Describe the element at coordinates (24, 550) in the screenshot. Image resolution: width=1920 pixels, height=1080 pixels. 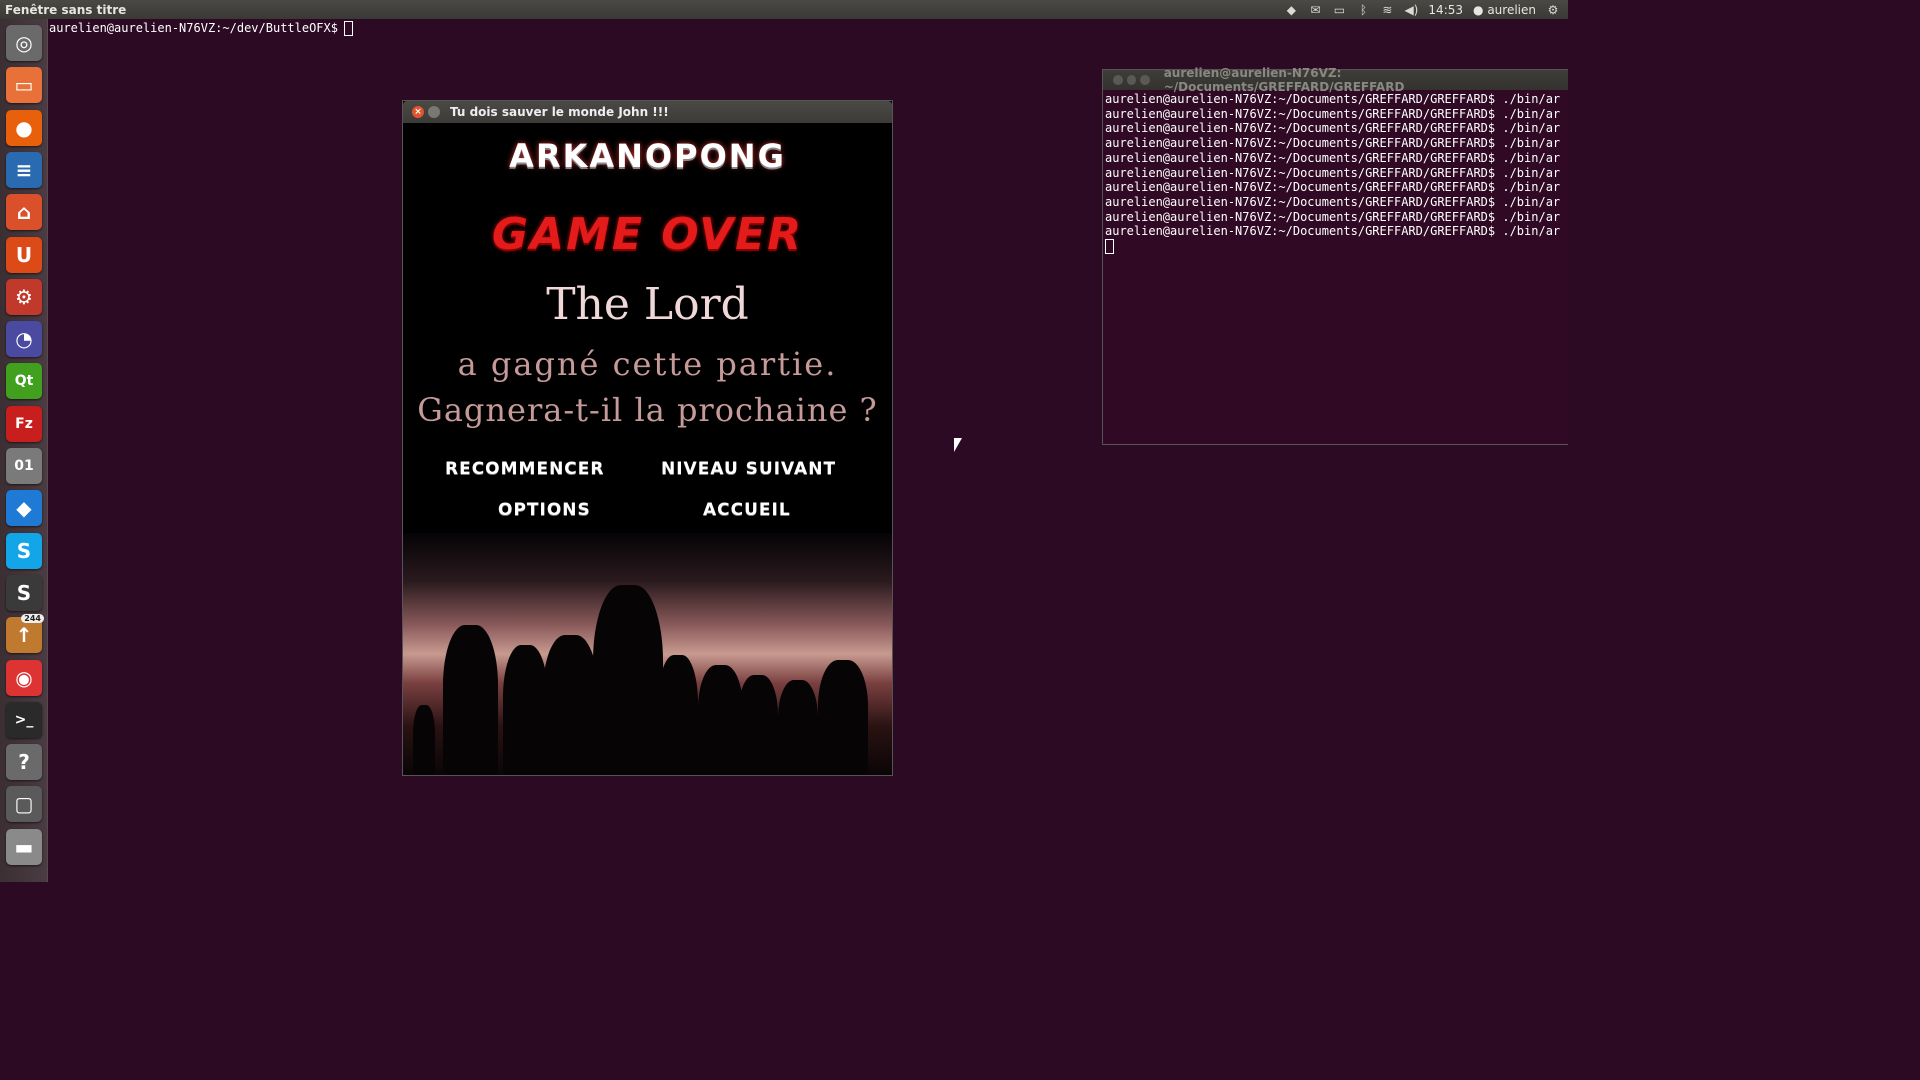
I see `skype-icon: S` at that location.